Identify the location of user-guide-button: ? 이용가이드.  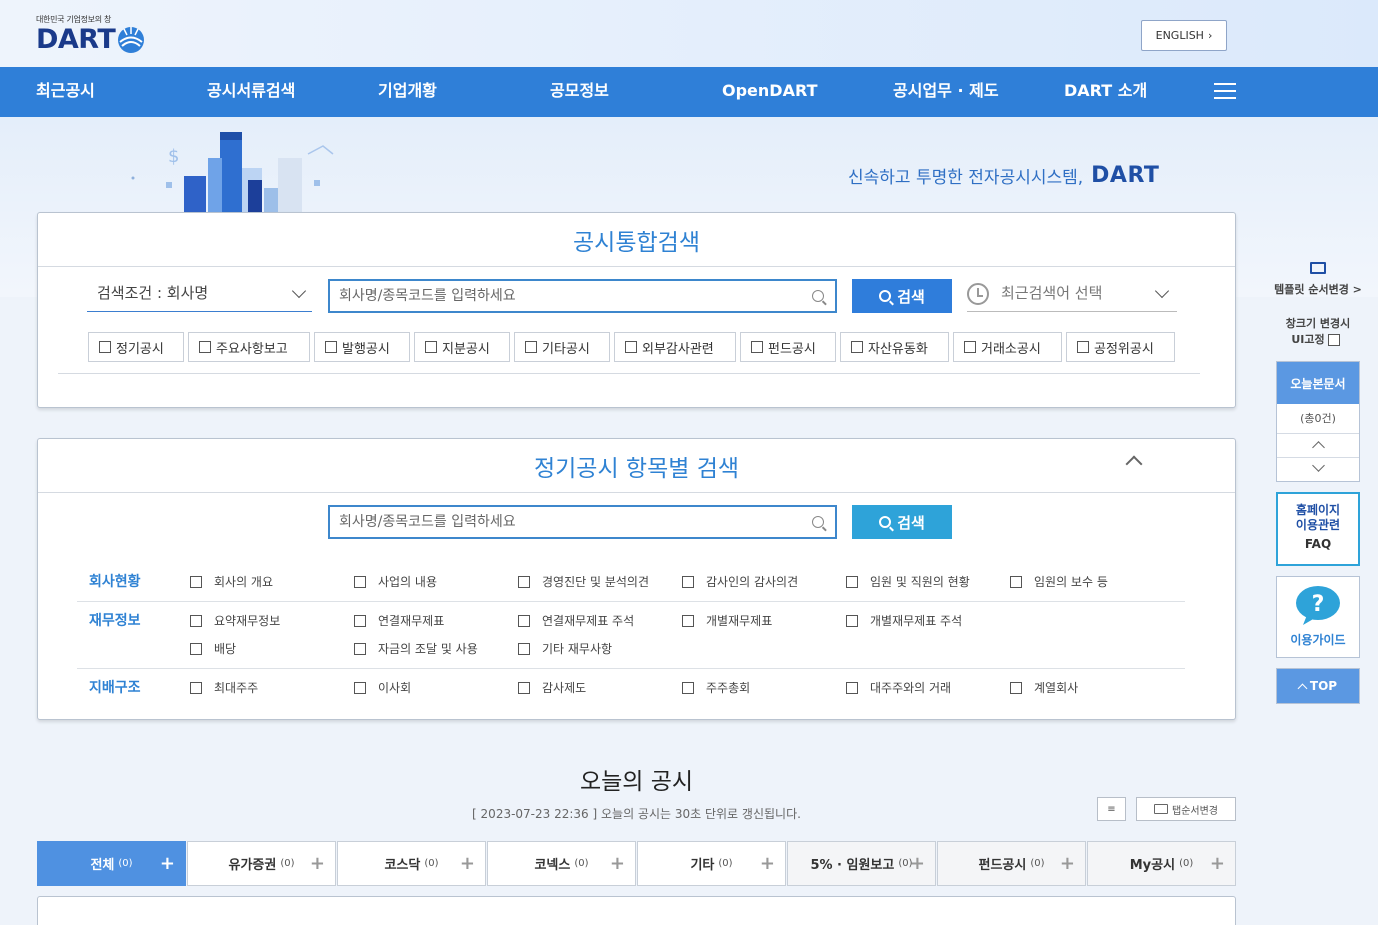
(1318, 617).